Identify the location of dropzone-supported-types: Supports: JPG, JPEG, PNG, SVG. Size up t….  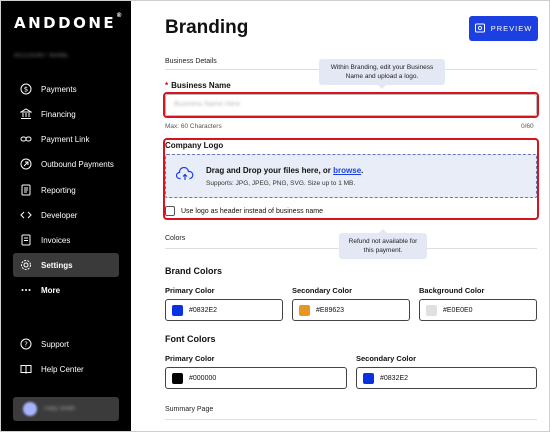
(281, 183).